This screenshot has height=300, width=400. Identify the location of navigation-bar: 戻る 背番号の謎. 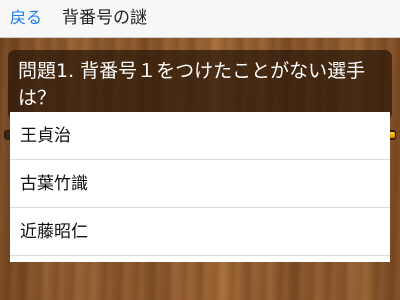
(200, 19).